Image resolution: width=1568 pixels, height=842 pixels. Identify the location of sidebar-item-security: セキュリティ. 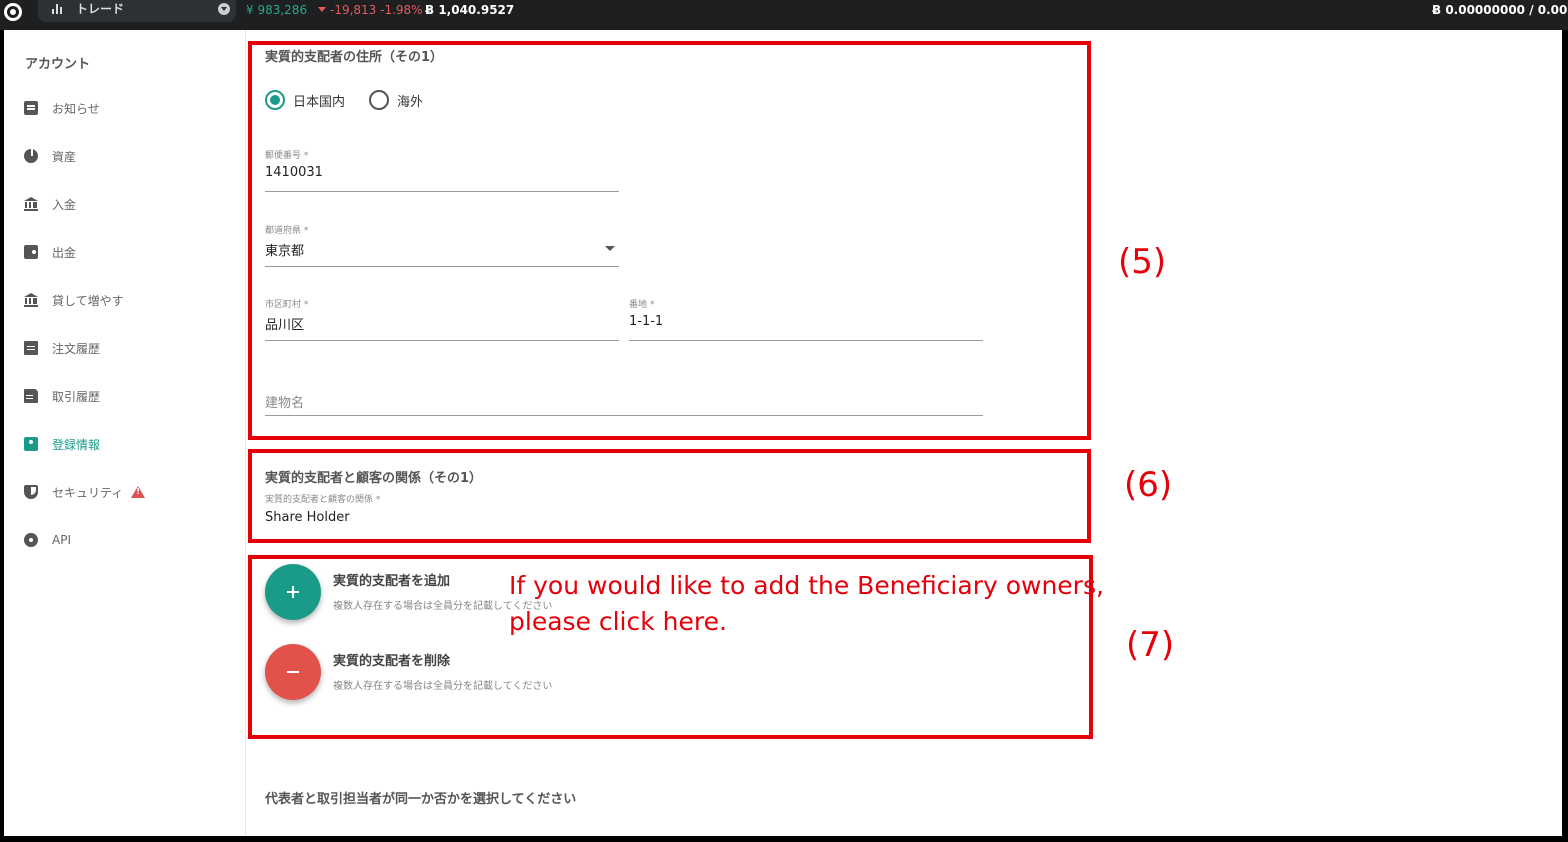
(85, 492).